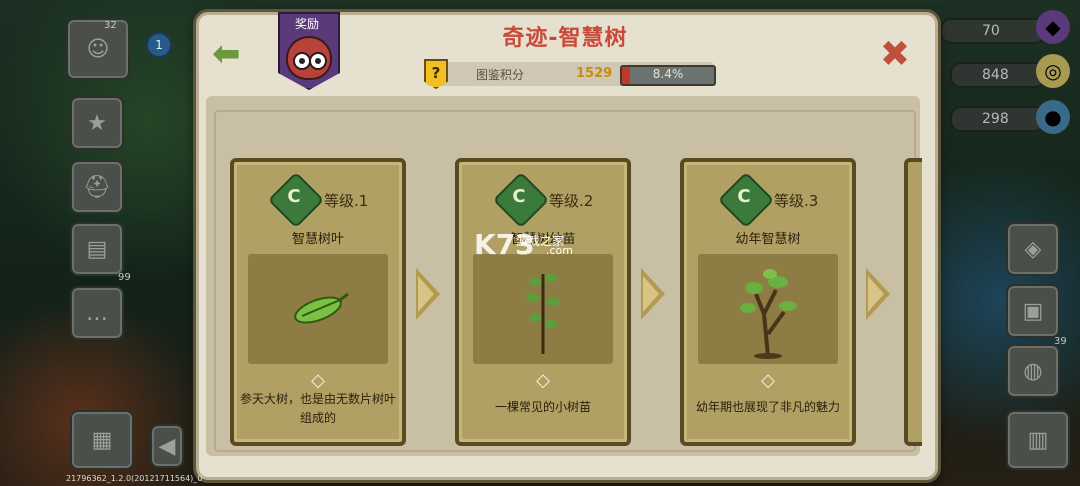 This screenshot has width=1080, height=486. Describe the element at coordinates (1033, 371) in the screenshot. I see `egg-icon: ◍` at that location.